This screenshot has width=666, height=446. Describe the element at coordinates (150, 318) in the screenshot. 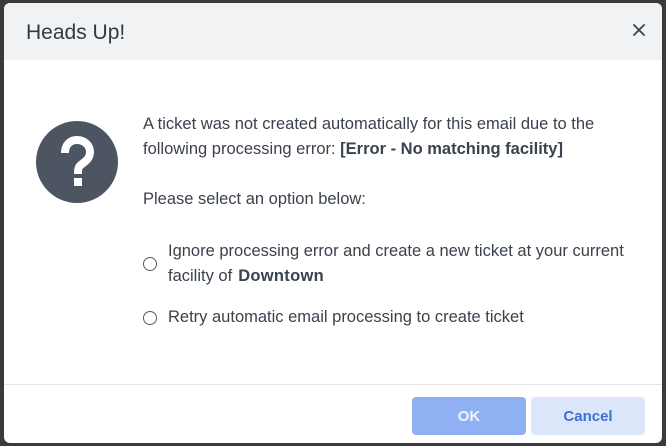

I see `radio-retry-processing` at that location.